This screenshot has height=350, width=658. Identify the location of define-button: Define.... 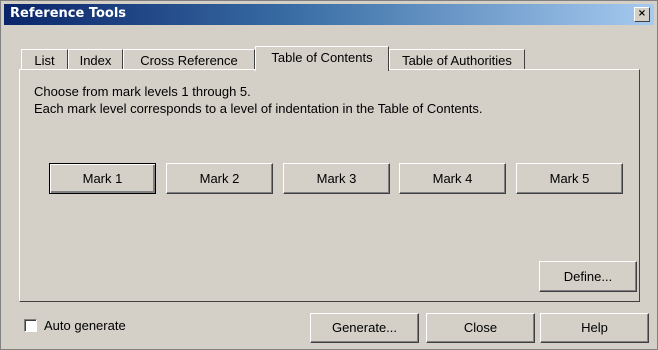
(588, 276).